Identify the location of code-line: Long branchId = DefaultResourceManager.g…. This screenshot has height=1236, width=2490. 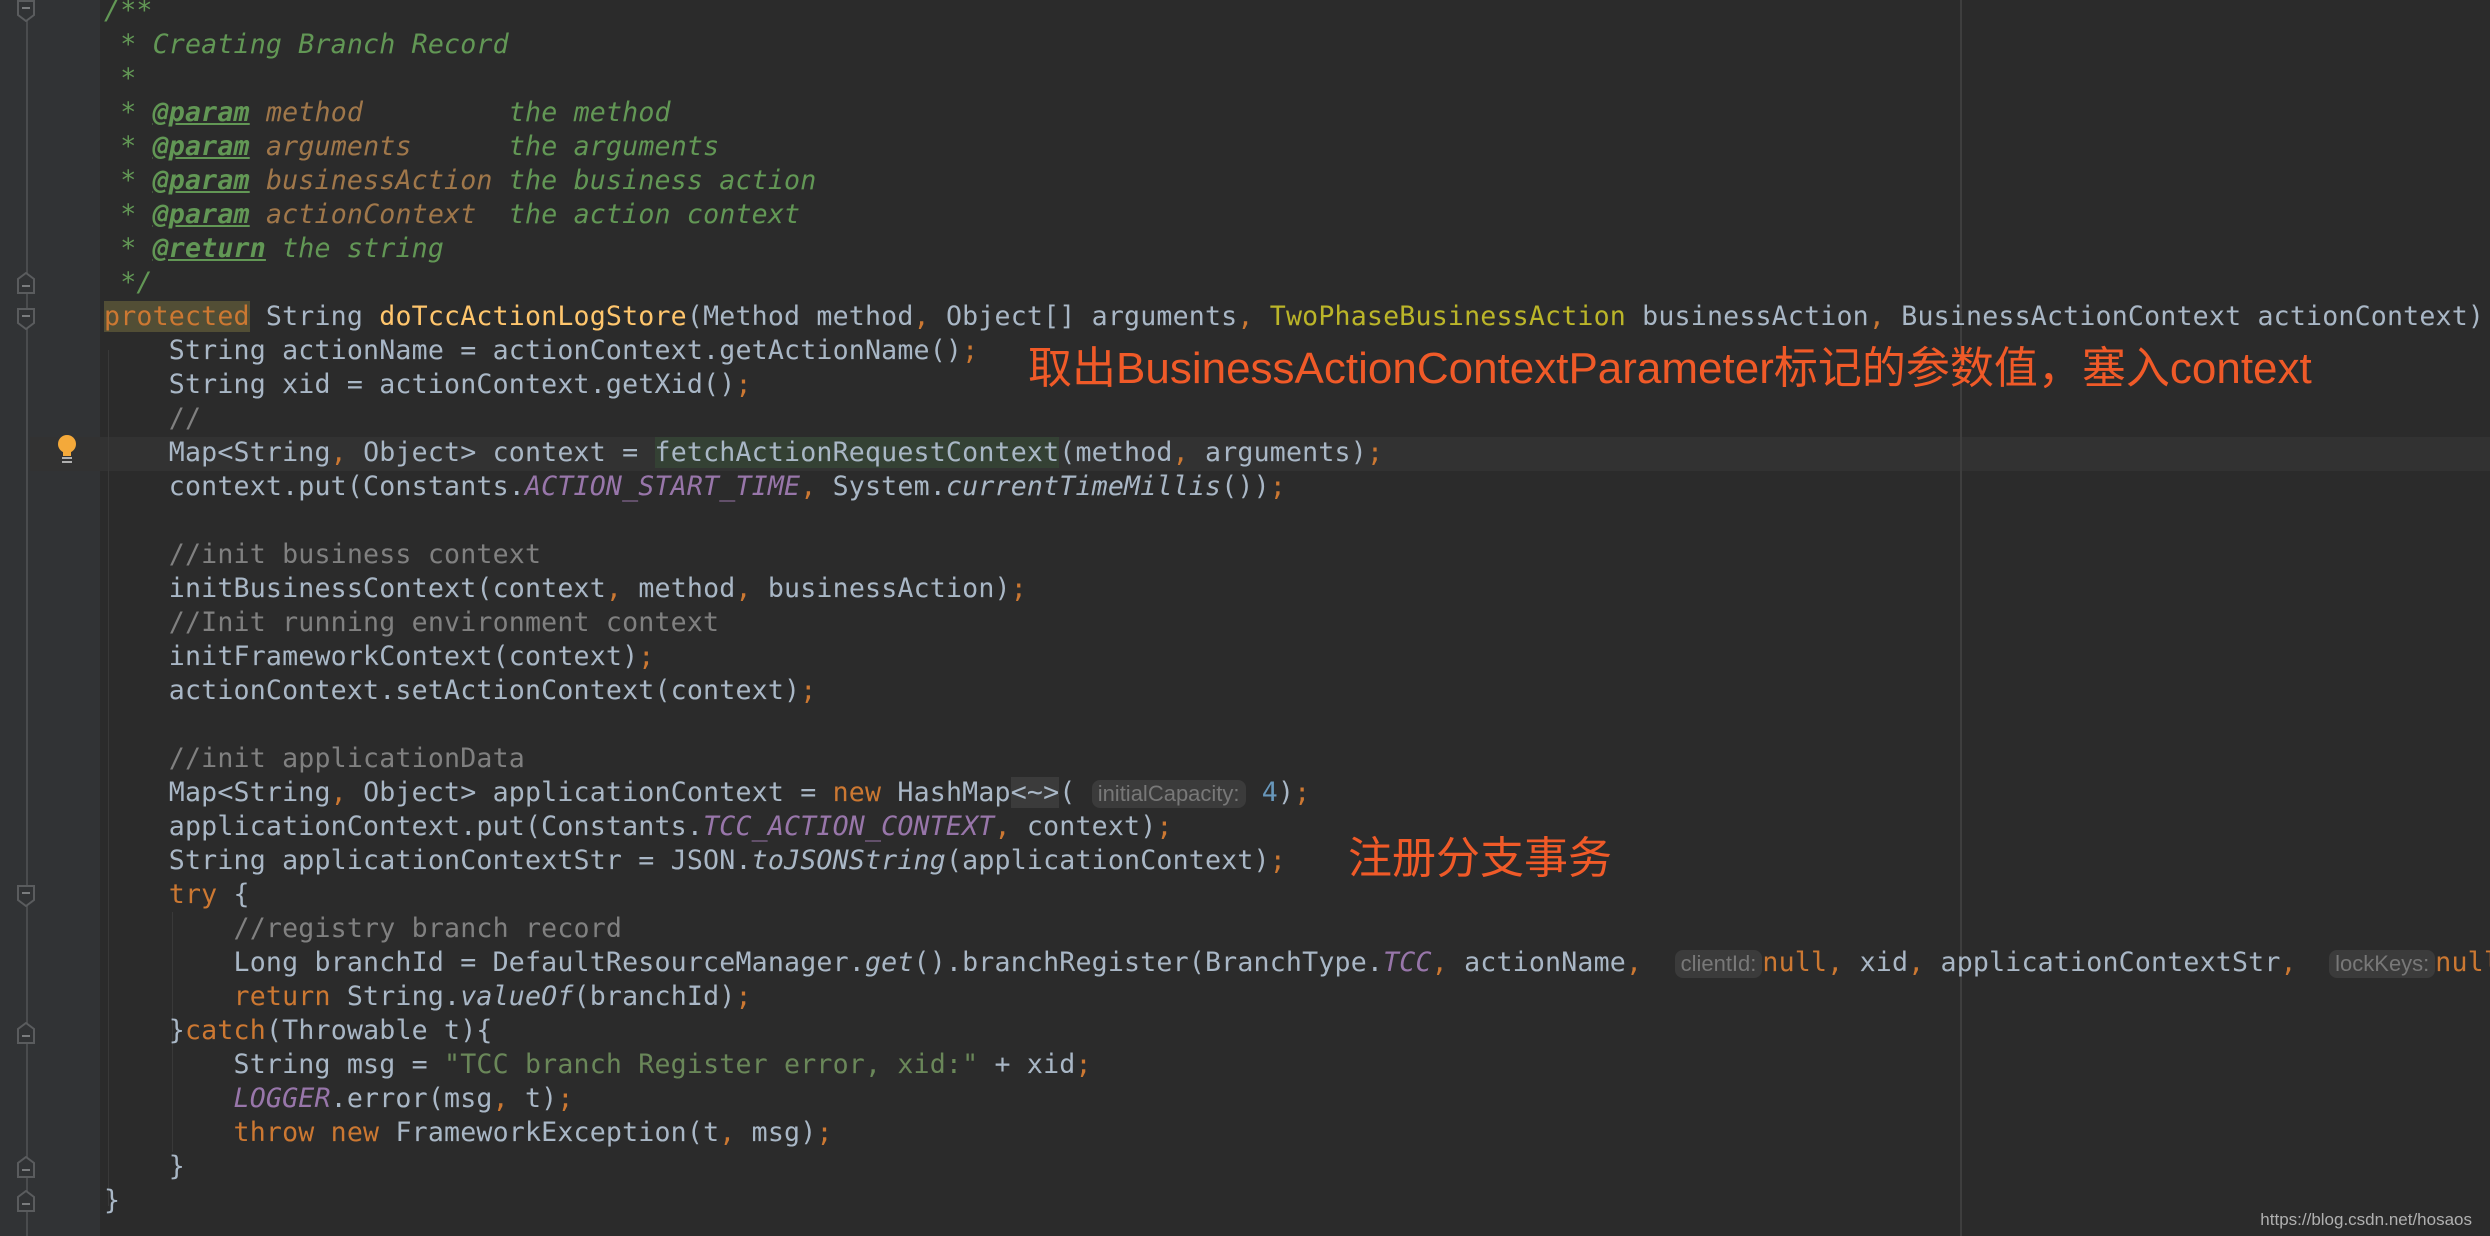
(1297, 962).